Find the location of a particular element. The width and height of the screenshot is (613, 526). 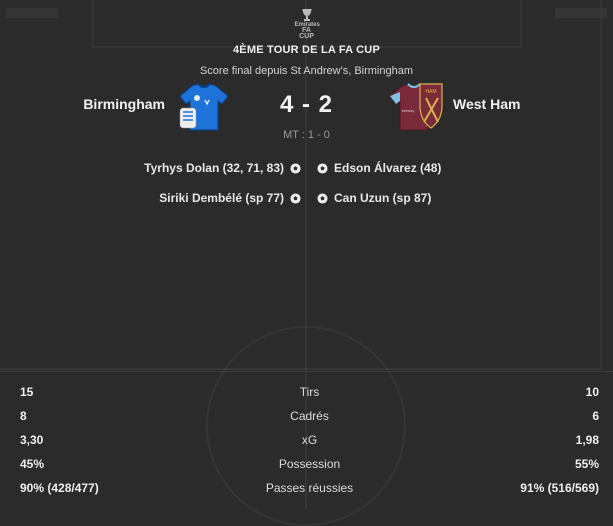

away-scorer-2-text: Can Uzun (sp 87) is located at coordinates (383, 198).